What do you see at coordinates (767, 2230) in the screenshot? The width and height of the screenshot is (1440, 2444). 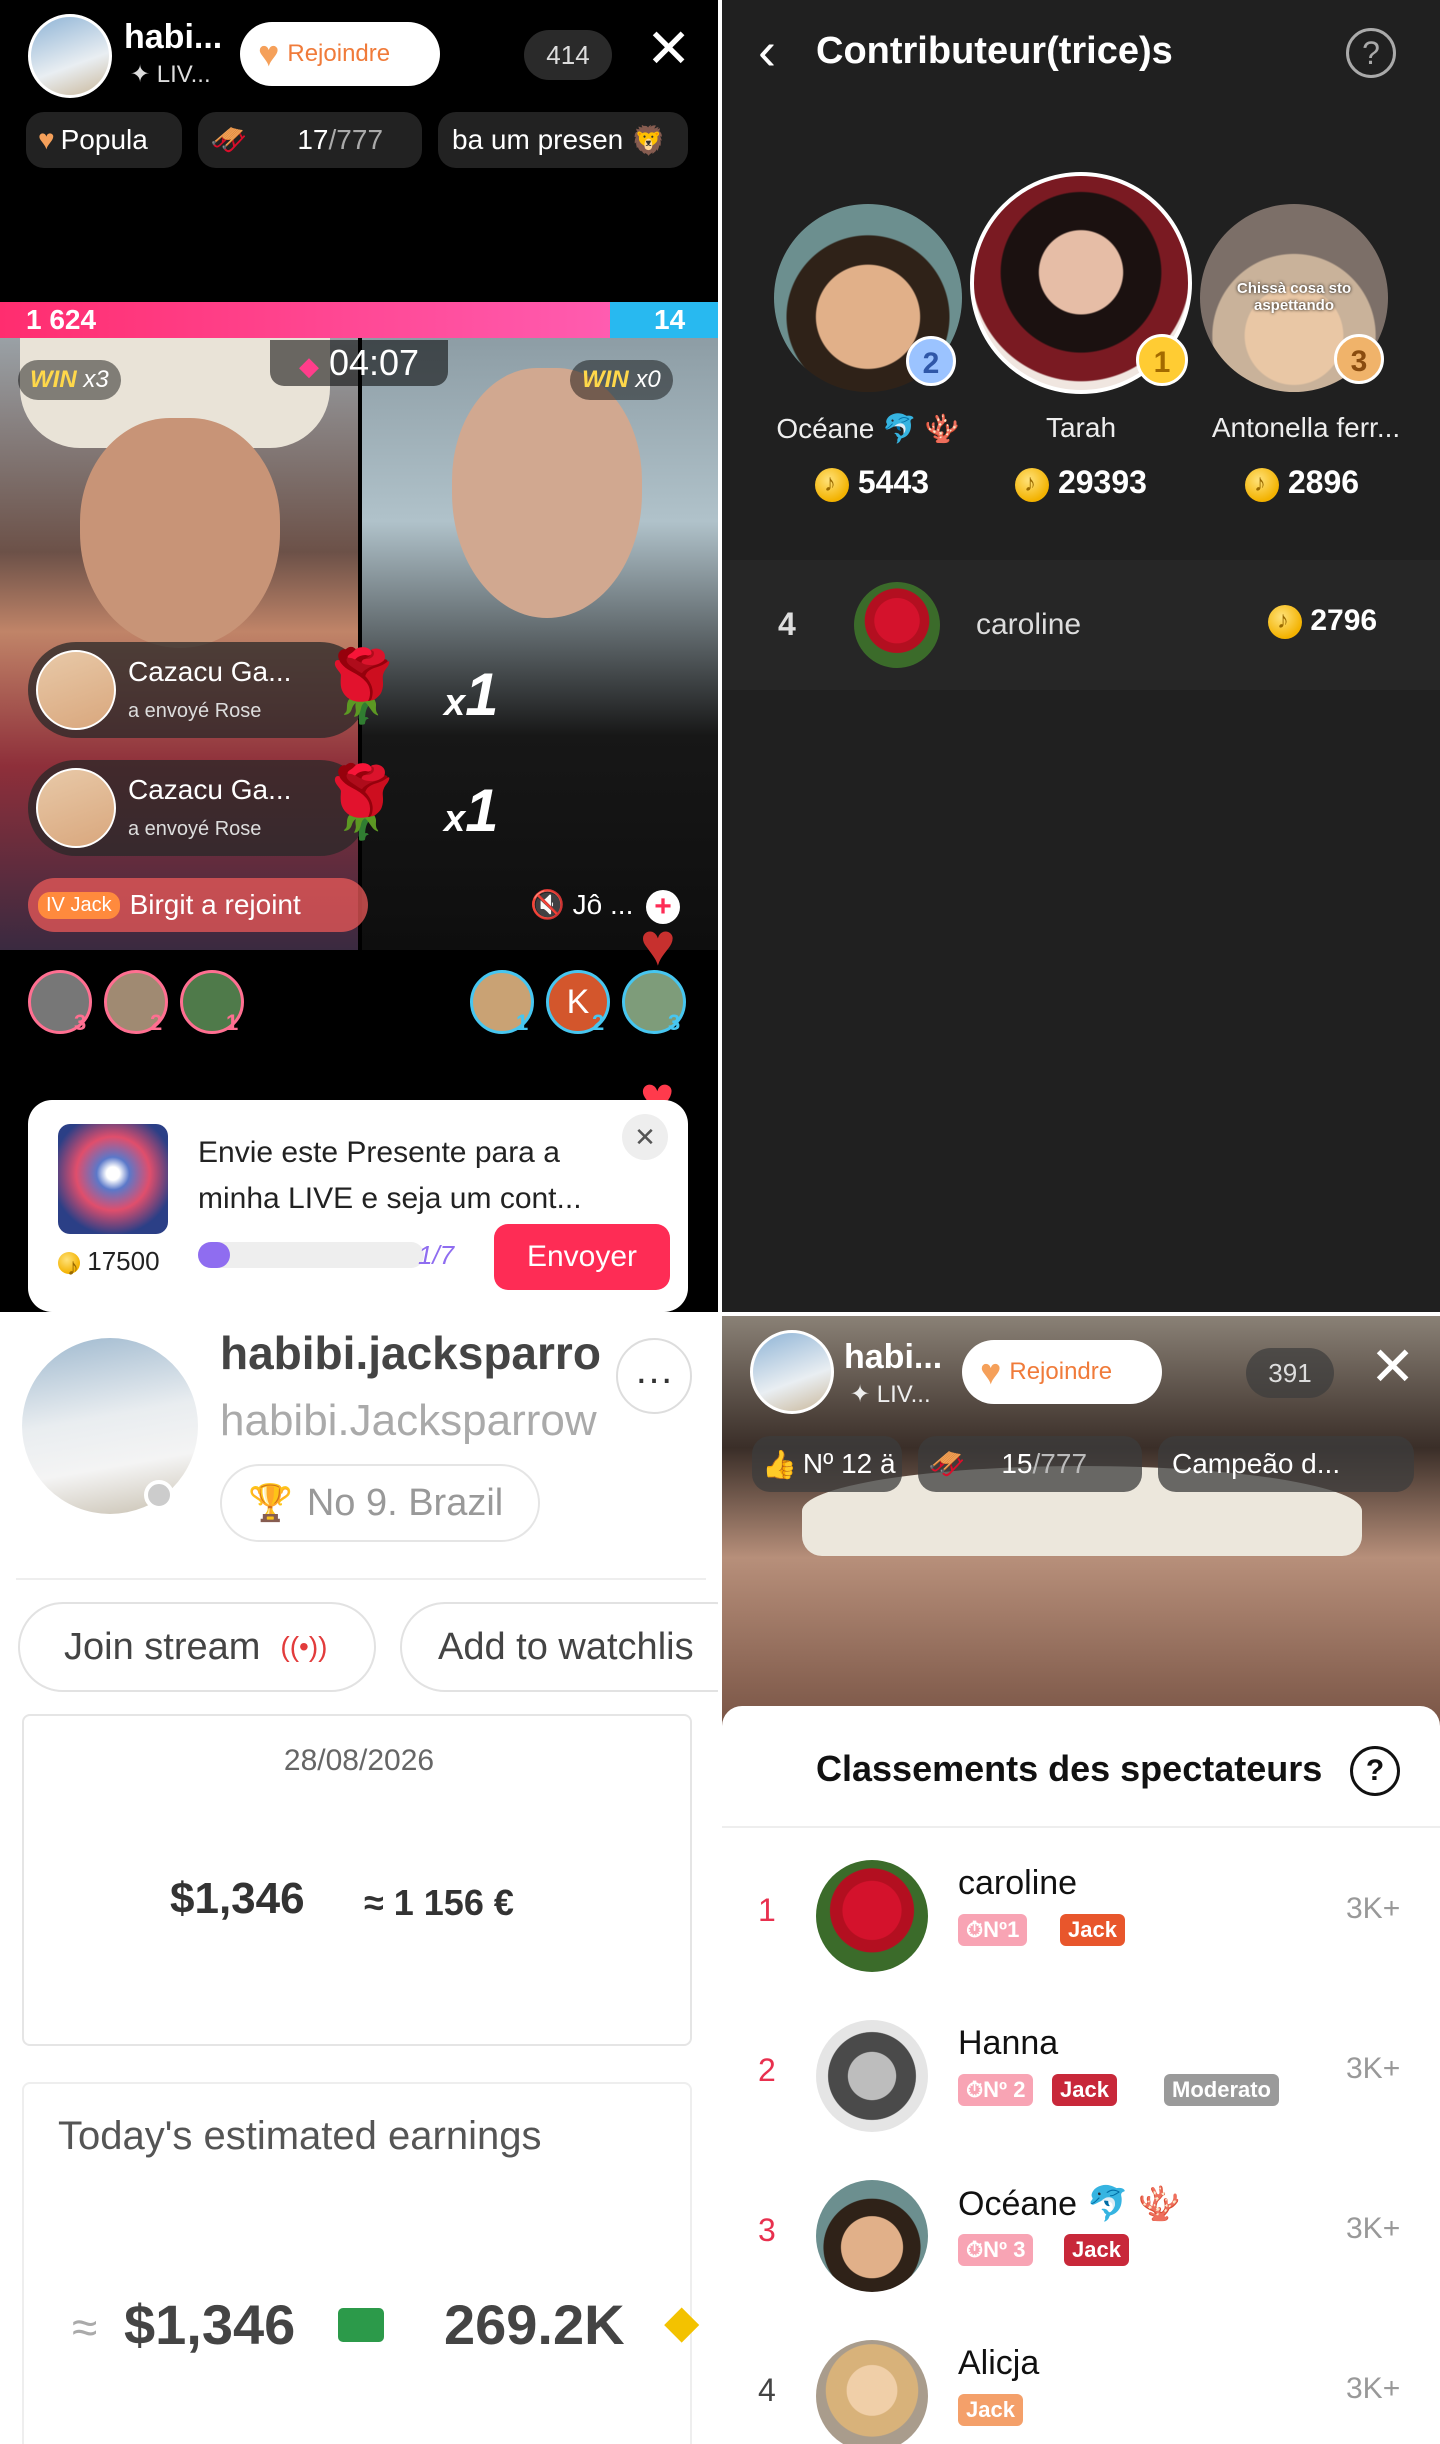 I see `row-rank: 3` at bounding box center [767, 2230].